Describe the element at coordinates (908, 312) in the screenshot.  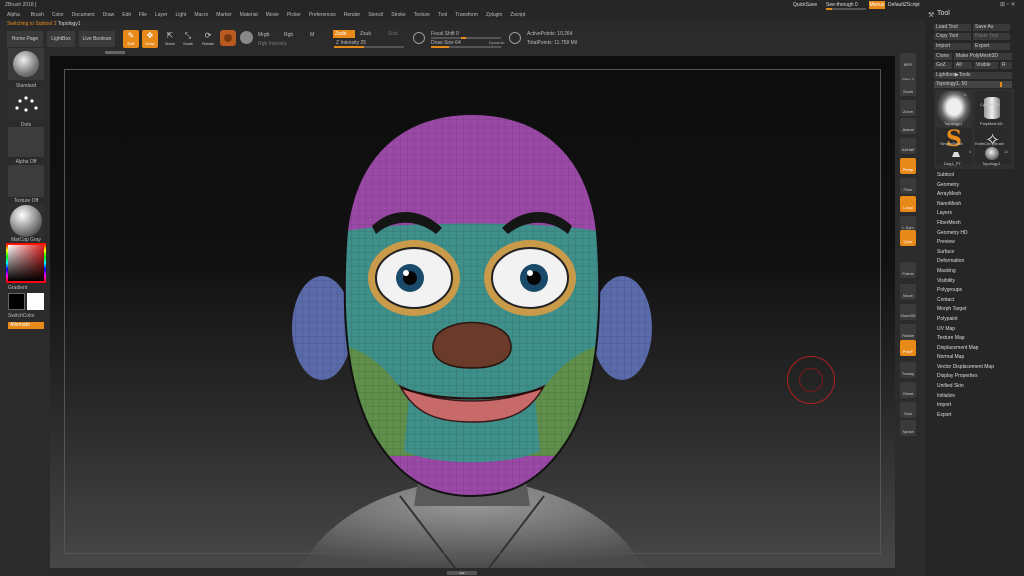
I see `view-zoom3d-button: Zoom3D` at that location.